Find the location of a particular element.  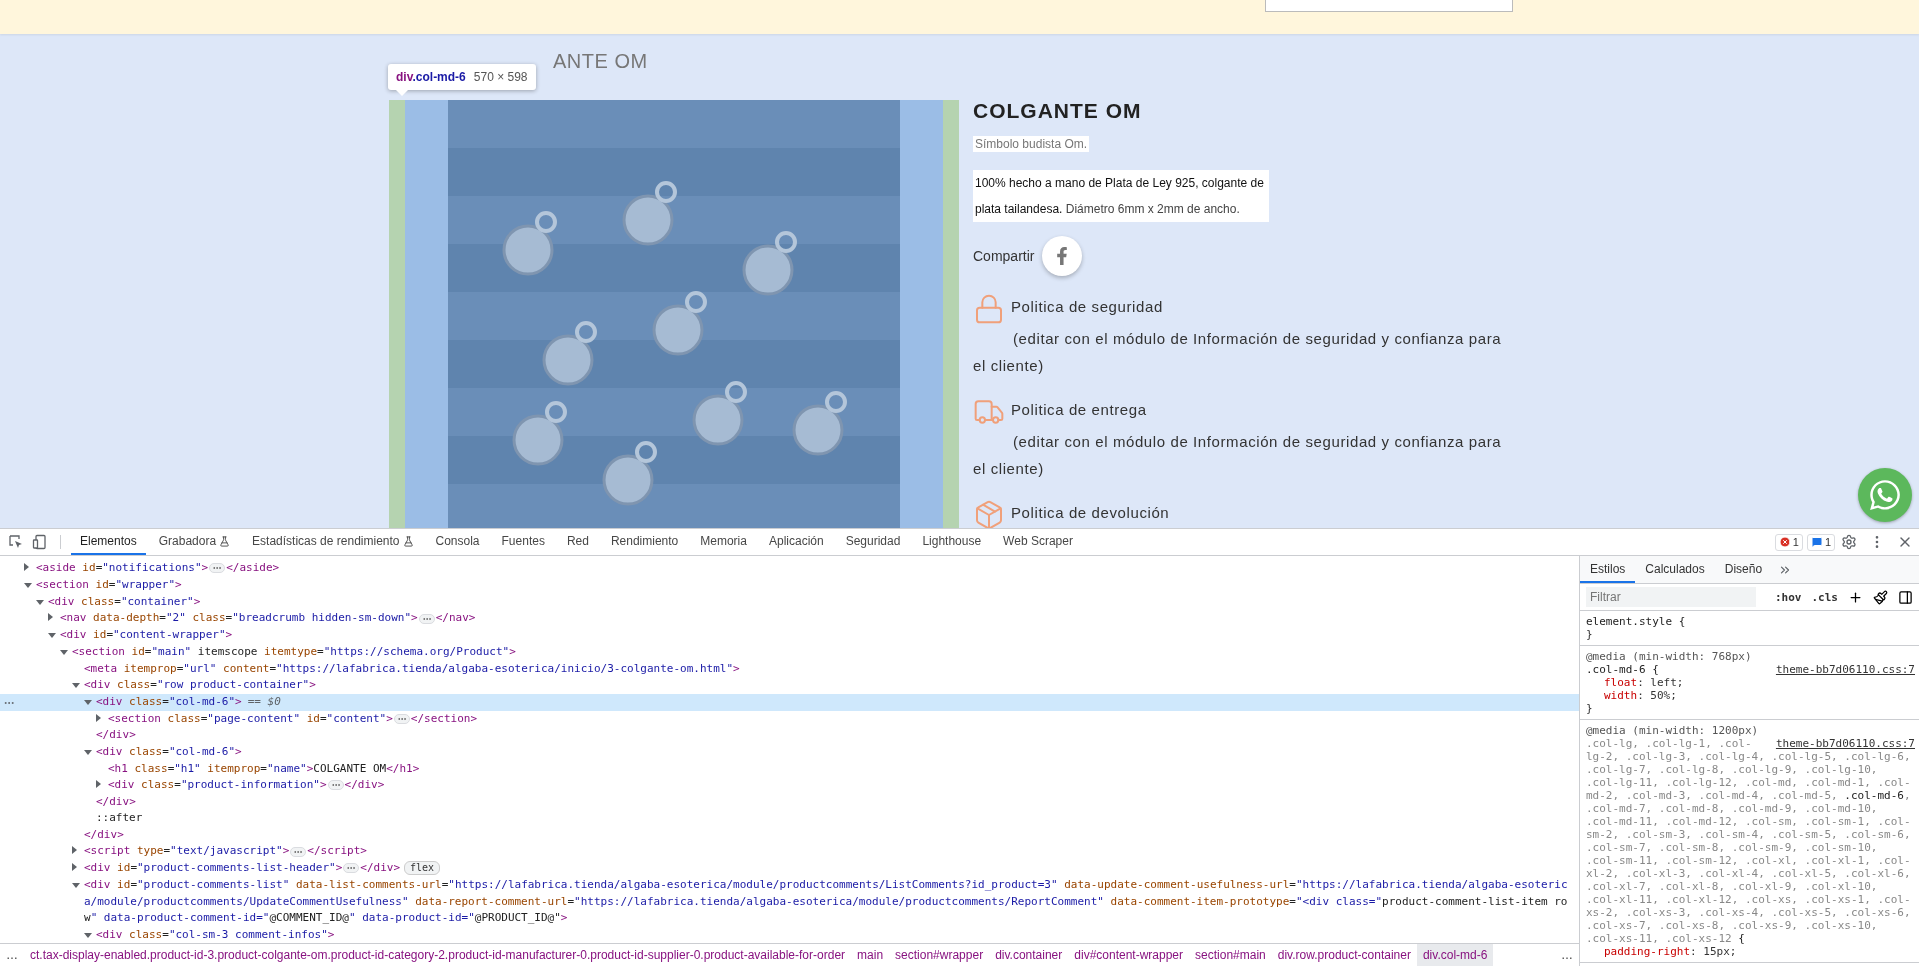

settings-icon is located at coordinates (1849, 542).